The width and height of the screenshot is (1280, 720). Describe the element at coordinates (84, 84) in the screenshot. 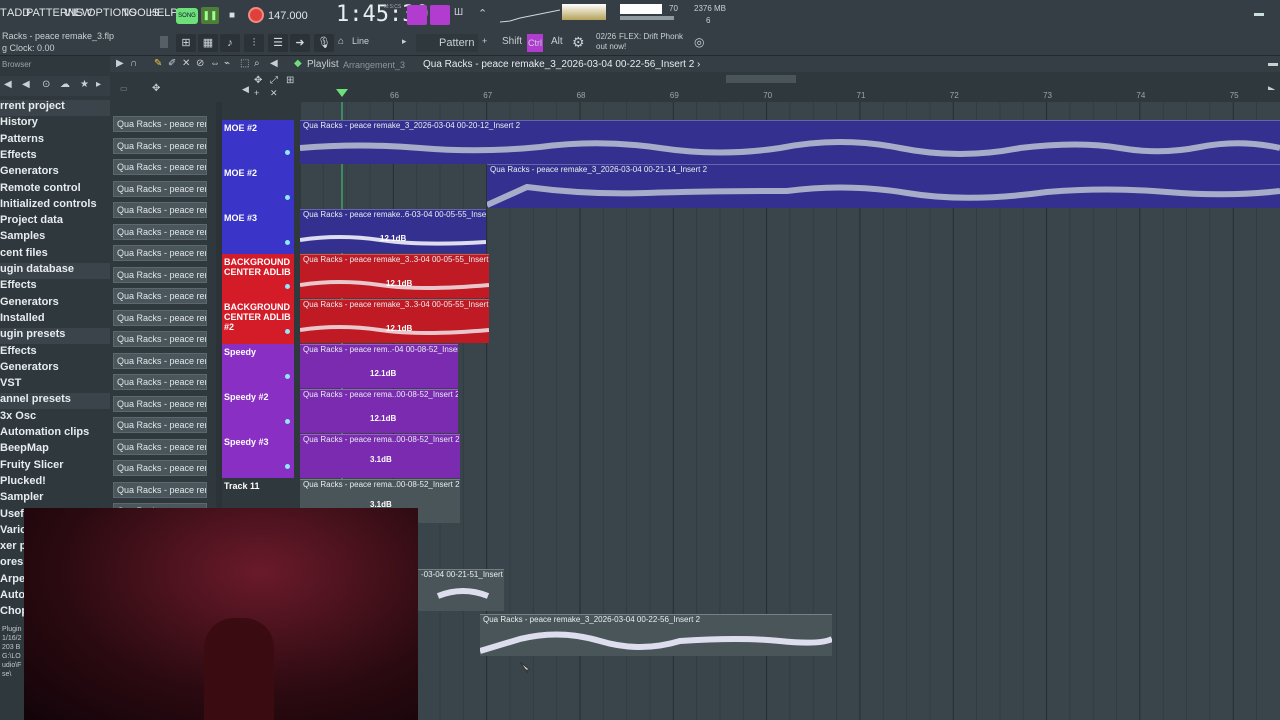

I see `star-icon: ★` at that location.